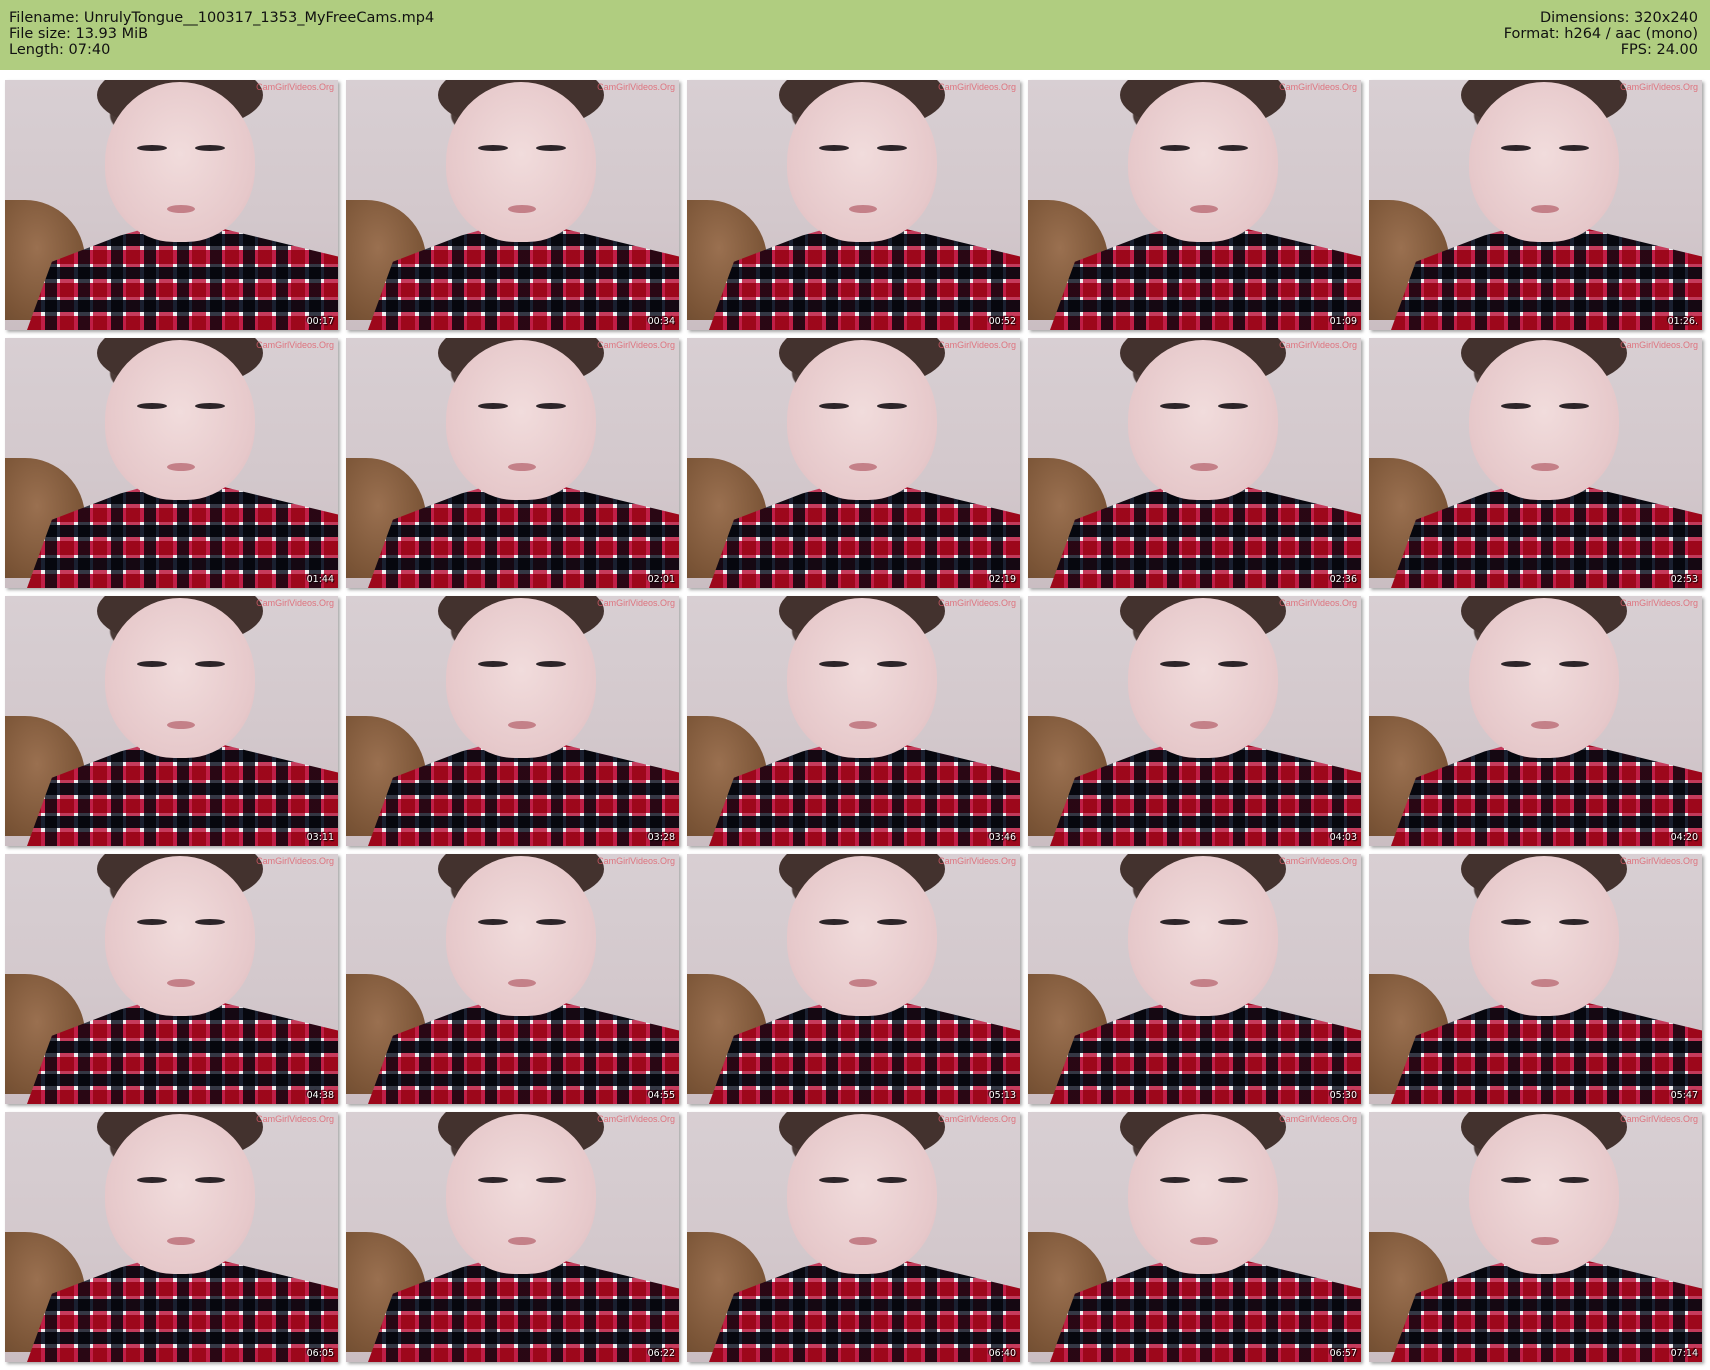 This screenshot has height=1370, width=1710. I want to click on timestamp-label: 03:46, so click(1002, 837).